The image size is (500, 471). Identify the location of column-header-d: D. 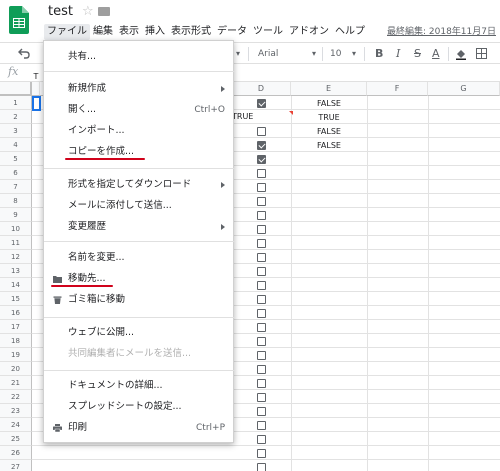
(261, 89).